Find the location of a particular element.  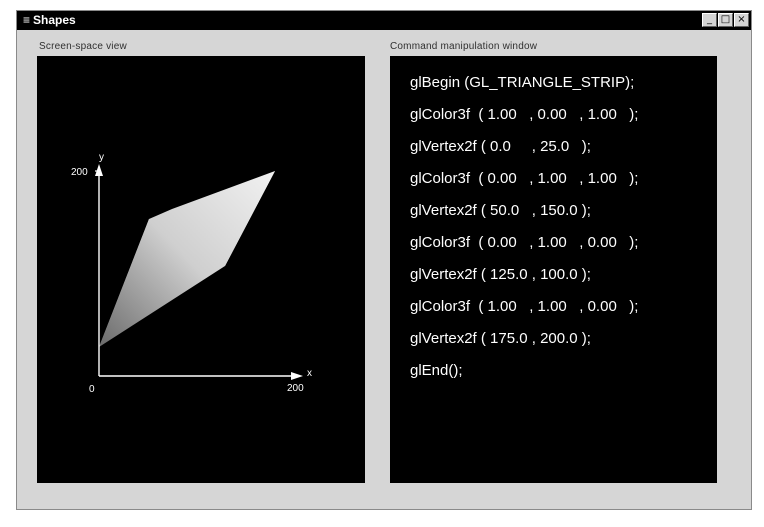

code-line-vertex-3: glVertex2f ( 125.0 , 100.0 ); is located at coordinates (500, 274).